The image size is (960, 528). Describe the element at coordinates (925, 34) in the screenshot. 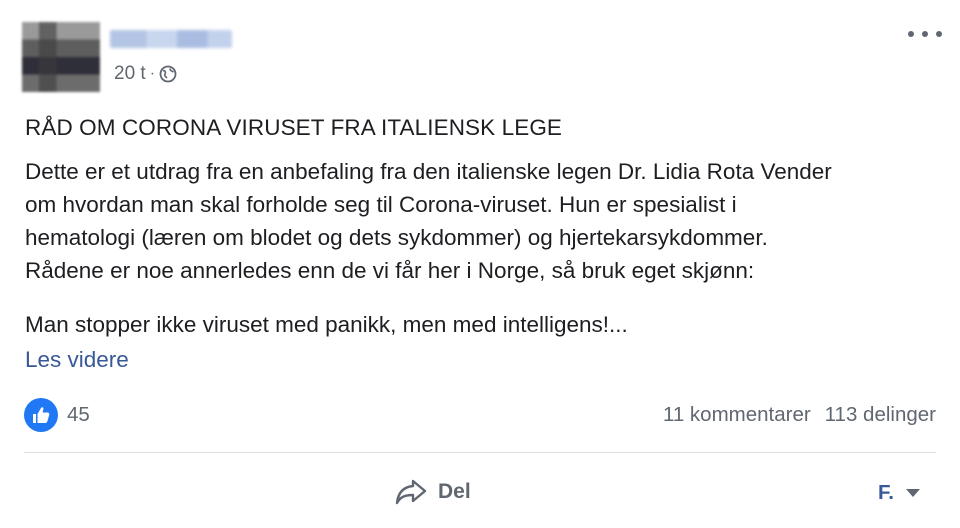

I see `more-options-icon` at that location.